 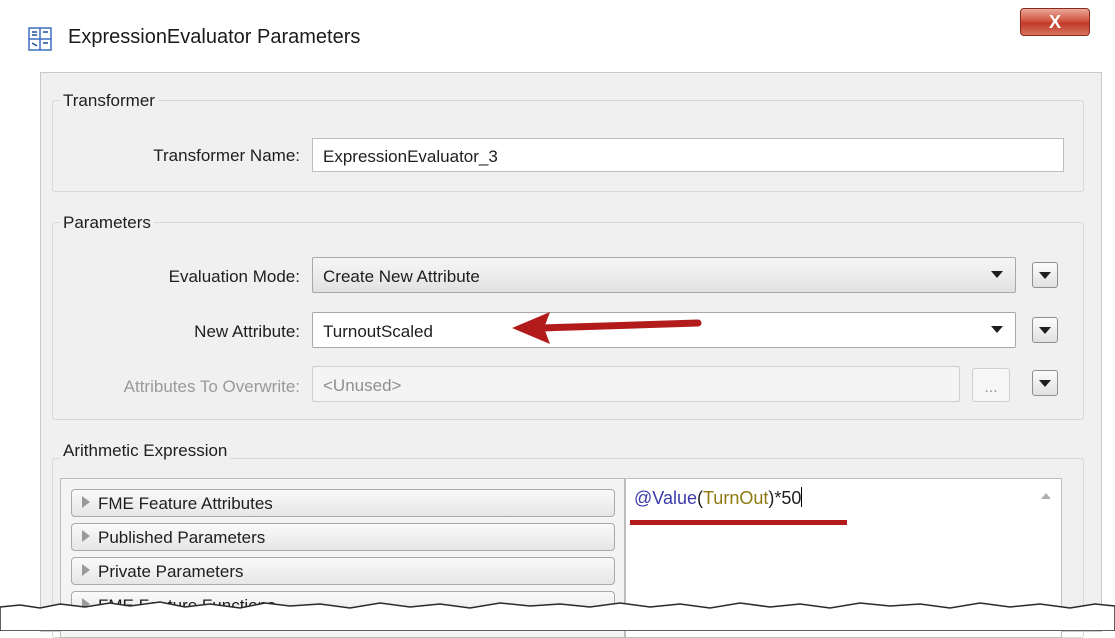 I want to click on overwrite-field: <Unused>, so click(x=636, y=384).